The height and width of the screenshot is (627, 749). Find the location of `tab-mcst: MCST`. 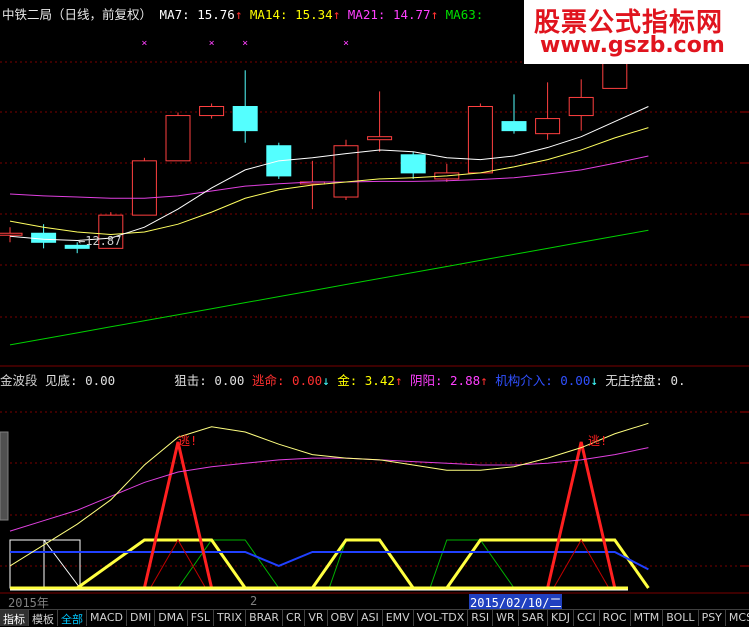

tab-mcst: MCST is located at coordinates (737, 618).